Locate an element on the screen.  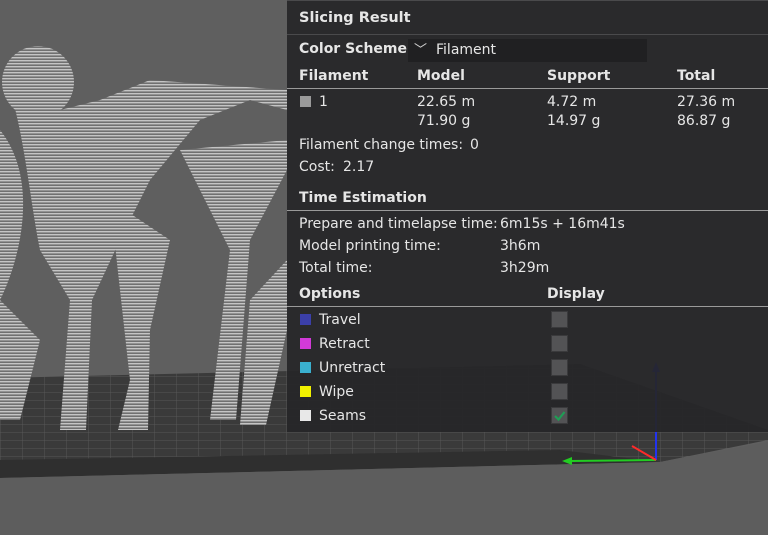
unretract-color-swatch is located at coordinates (305, 367).